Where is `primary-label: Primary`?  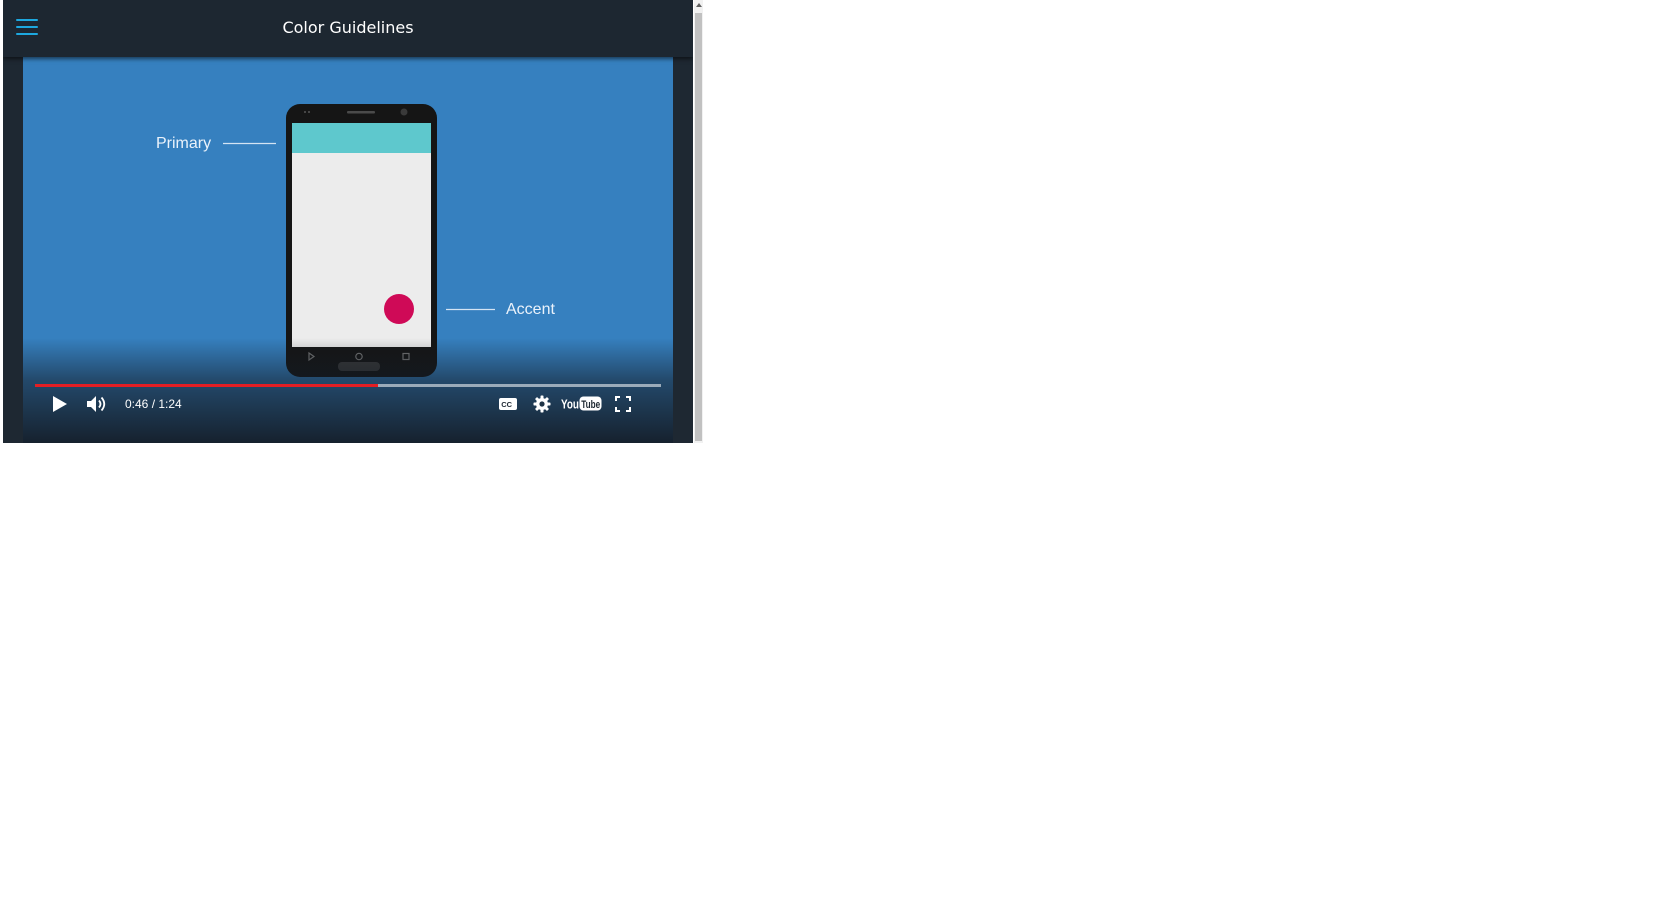 primary-label: Primary is located at coordinates (183, 143).